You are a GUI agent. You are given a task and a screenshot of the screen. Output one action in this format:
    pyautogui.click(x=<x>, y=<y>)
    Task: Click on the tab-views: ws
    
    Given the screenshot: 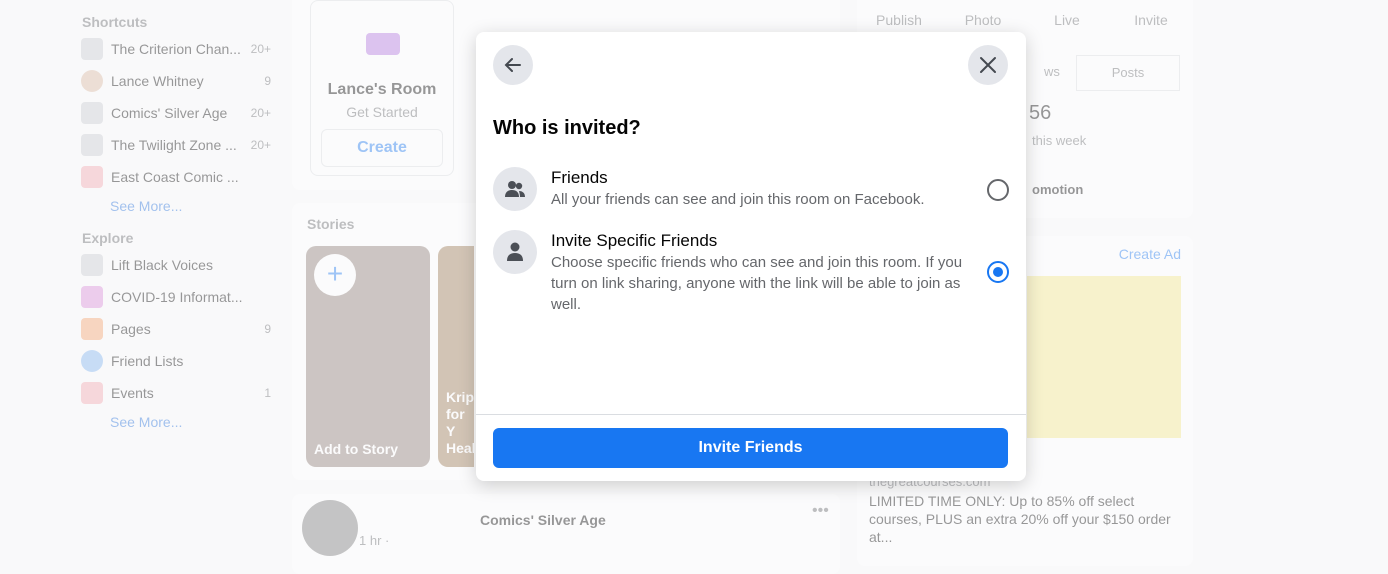 What is the action you would take?
    pyautogui.click(x=1052, y=73)
    